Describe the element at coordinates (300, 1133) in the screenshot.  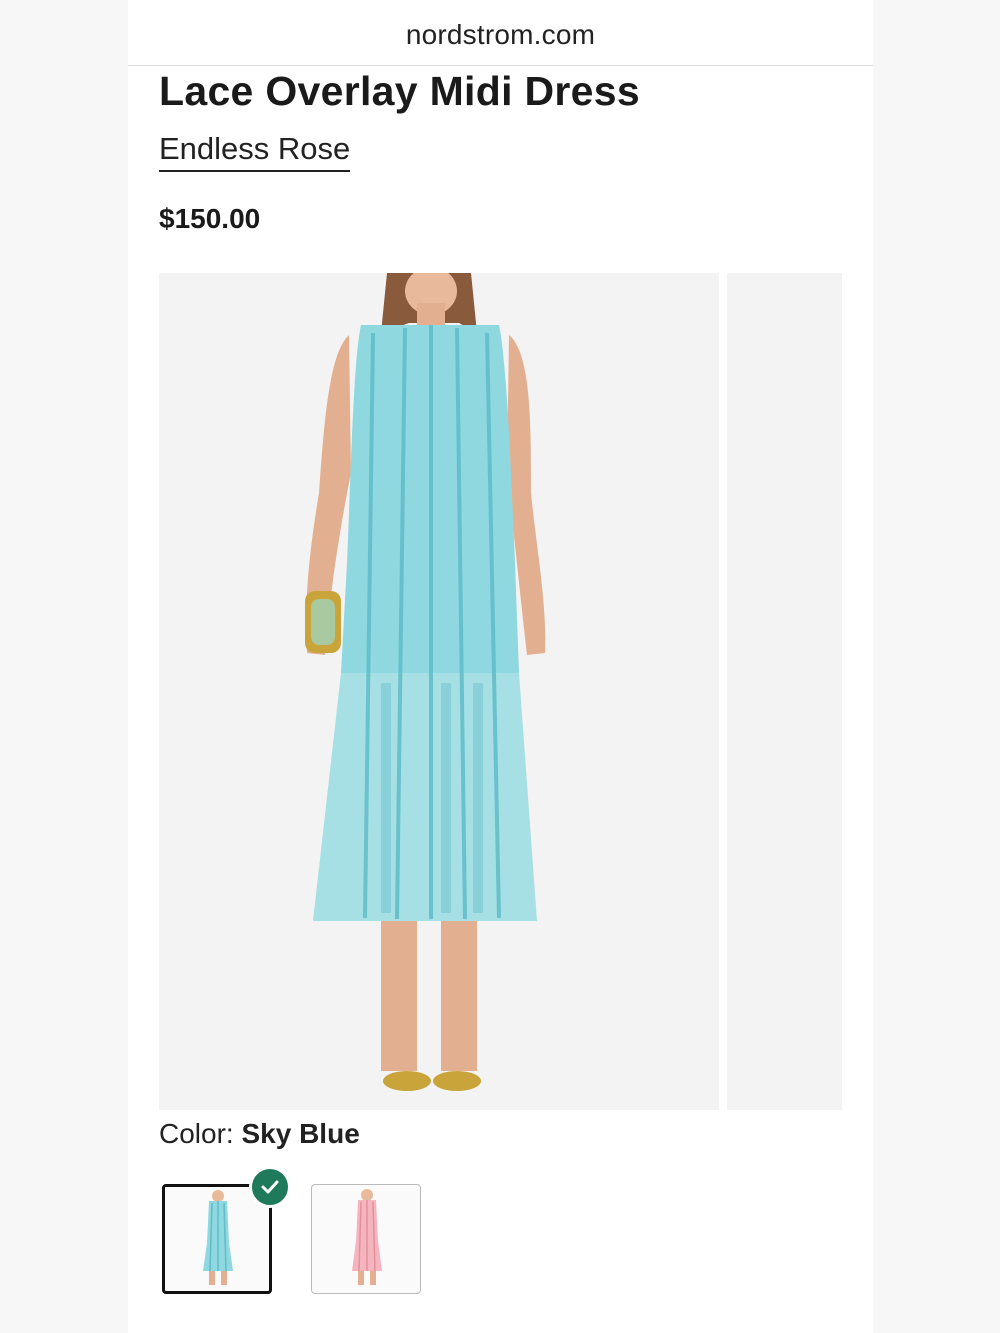
I see `color-value: Sky Blue` at that location.